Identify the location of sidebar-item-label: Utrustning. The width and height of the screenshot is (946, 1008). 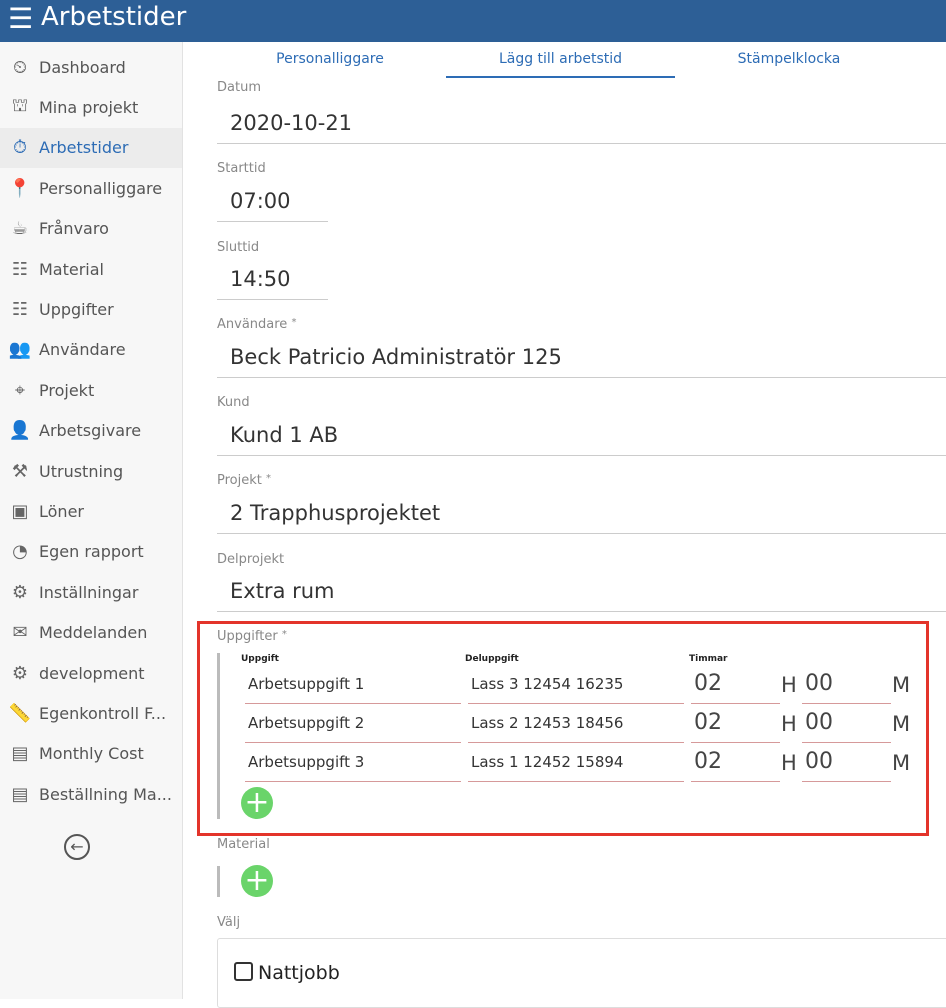
(81, 471).